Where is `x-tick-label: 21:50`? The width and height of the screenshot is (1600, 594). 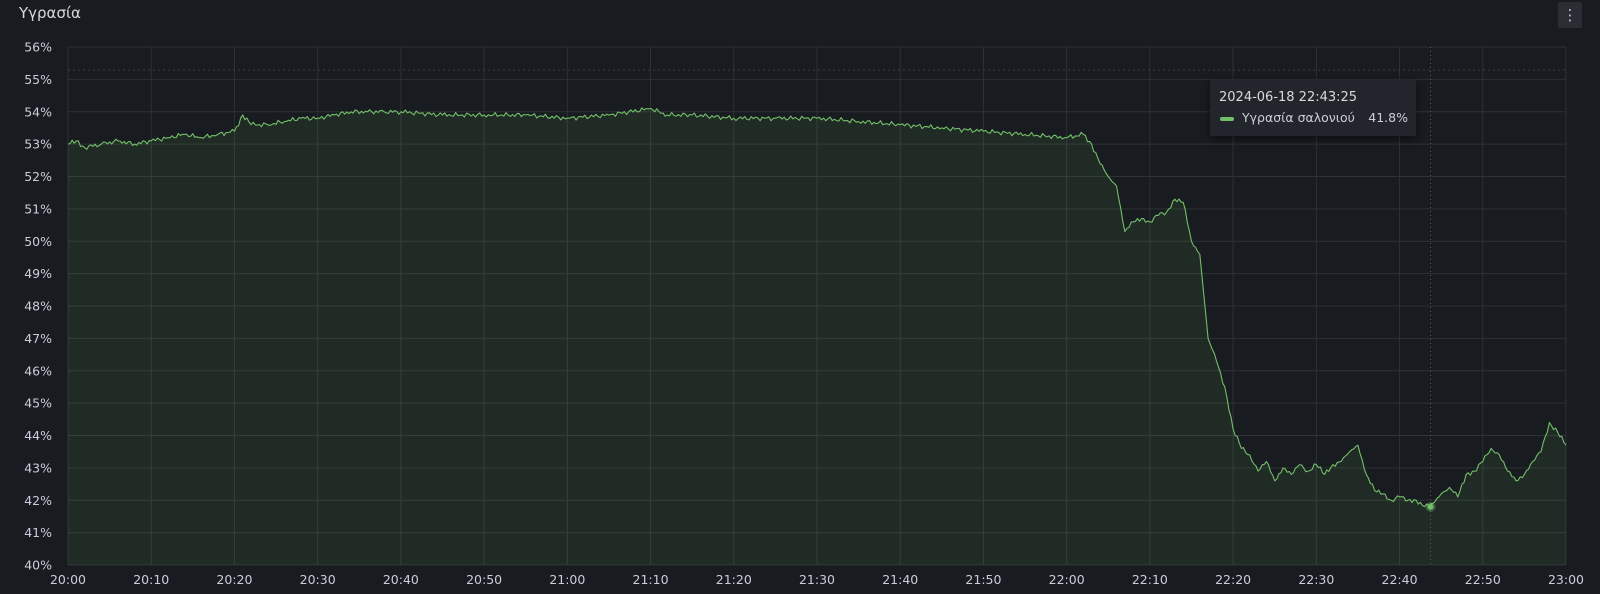
x-tick-label: 21:50 is located at coordinates (983, 579).